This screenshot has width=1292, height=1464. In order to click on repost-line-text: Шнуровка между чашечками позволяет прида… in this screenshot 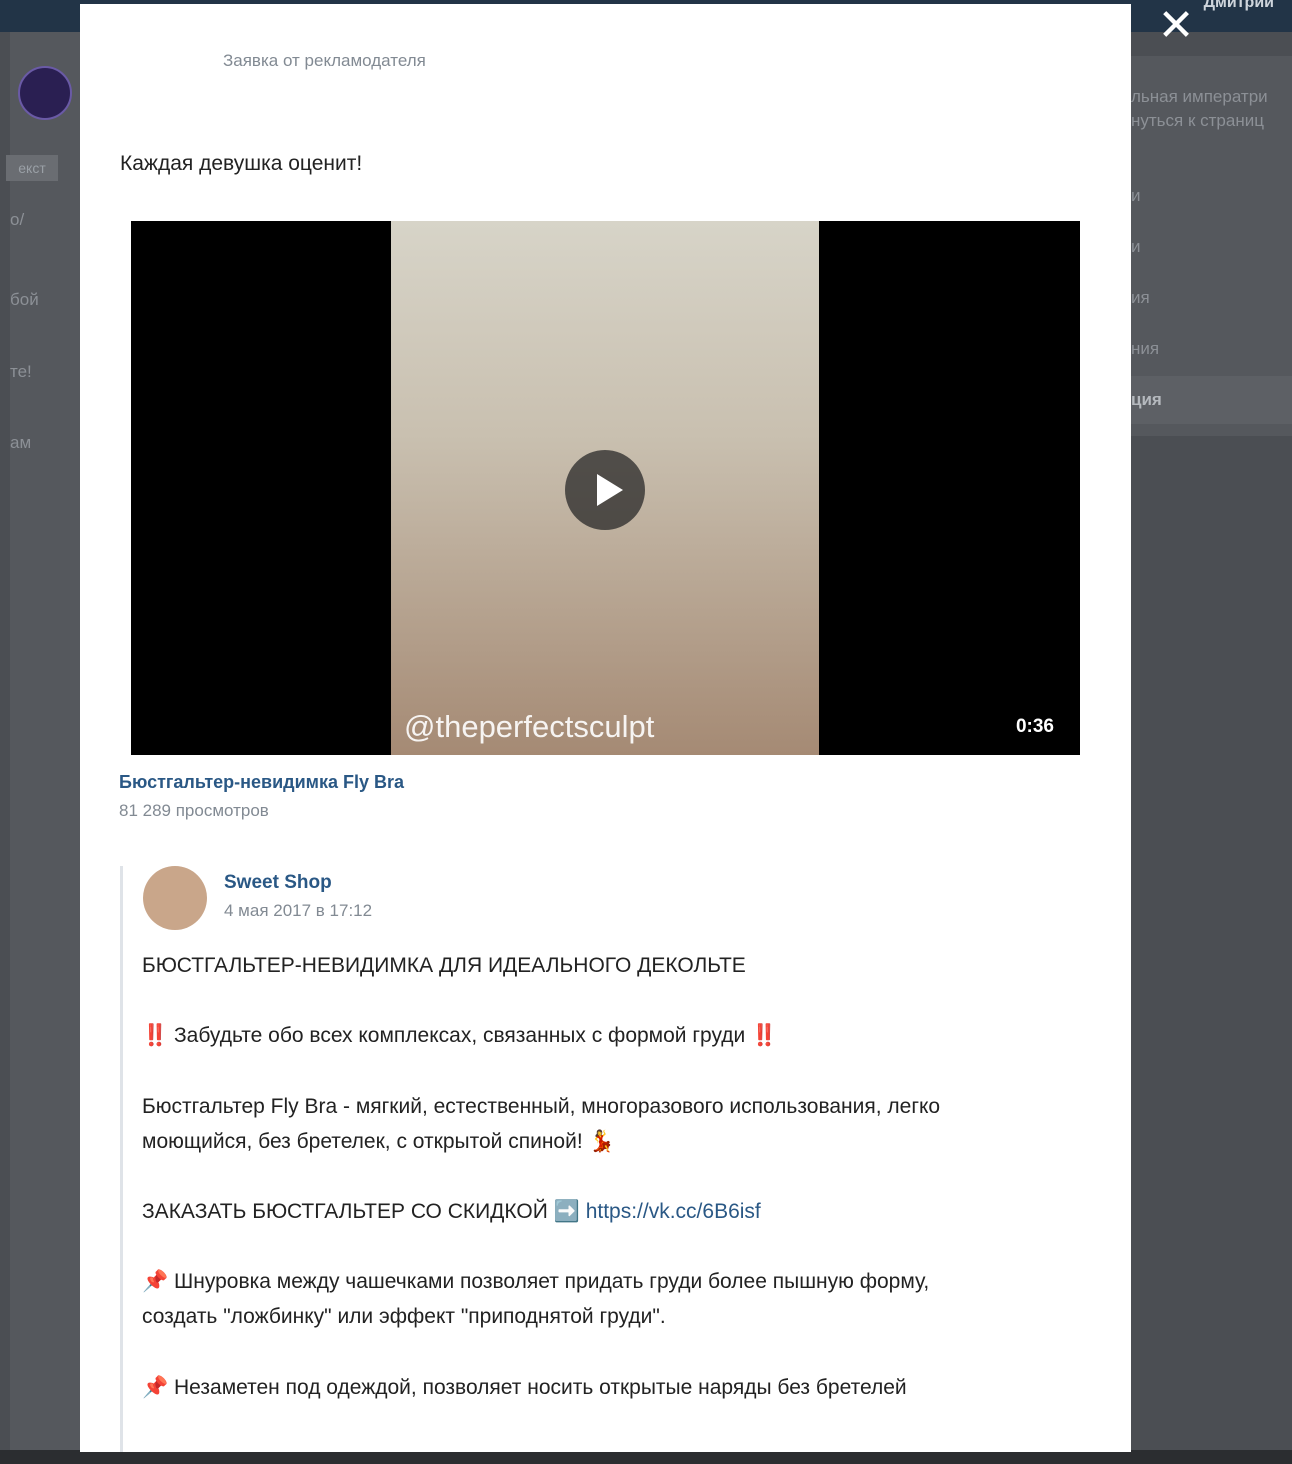, I will do `click(552, 1281)`.